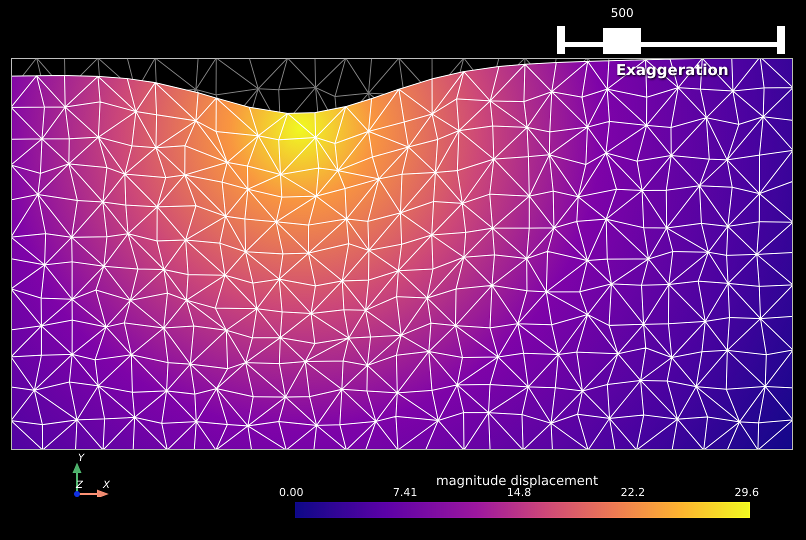 Image resolution: width=806 pixels, height=540 pixels. What do you see at coordinates (90, 479) in the screenshot?
I see `axes-drawing` at bounding box center [90, 479].